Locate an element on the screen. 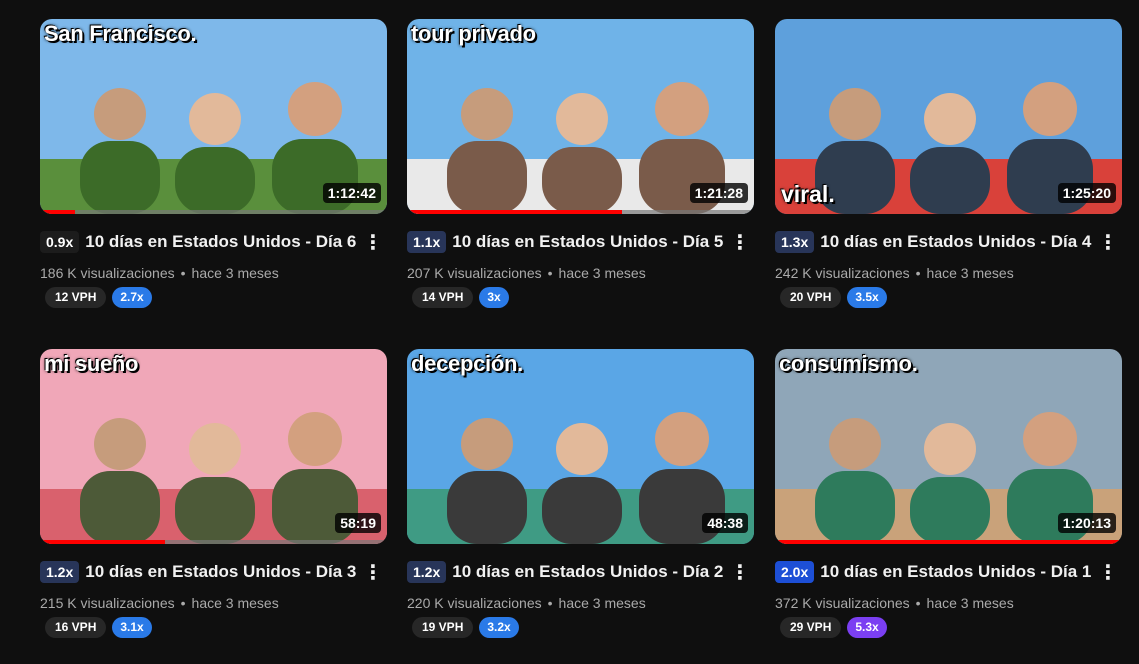 The width and height of the screenshot is (1139, 664). stats-pills: 12 VPH 2.7x is located at coordinates (98, 297).